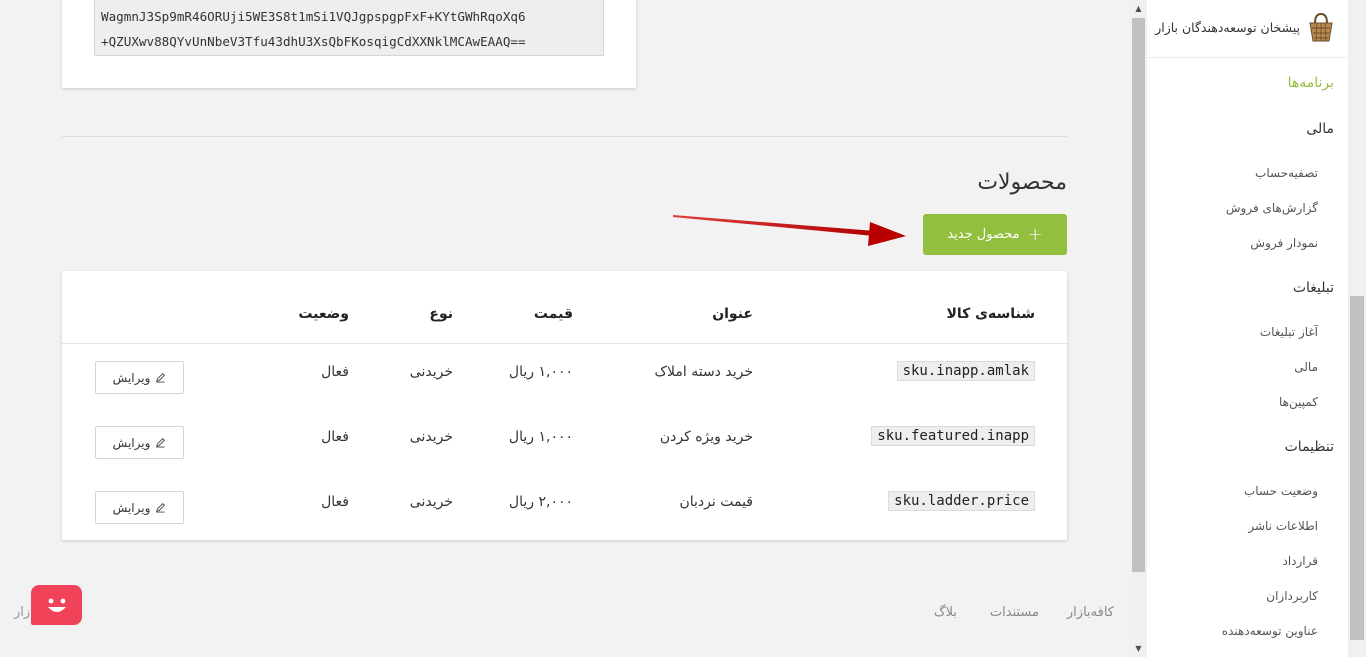 This screenshot has width=1366, height=657. What do you see at coordinates (1300, 561) in the screenshot?
I see `sidebar-item-contract: قرارداد` at bounding box center [1300, 561].